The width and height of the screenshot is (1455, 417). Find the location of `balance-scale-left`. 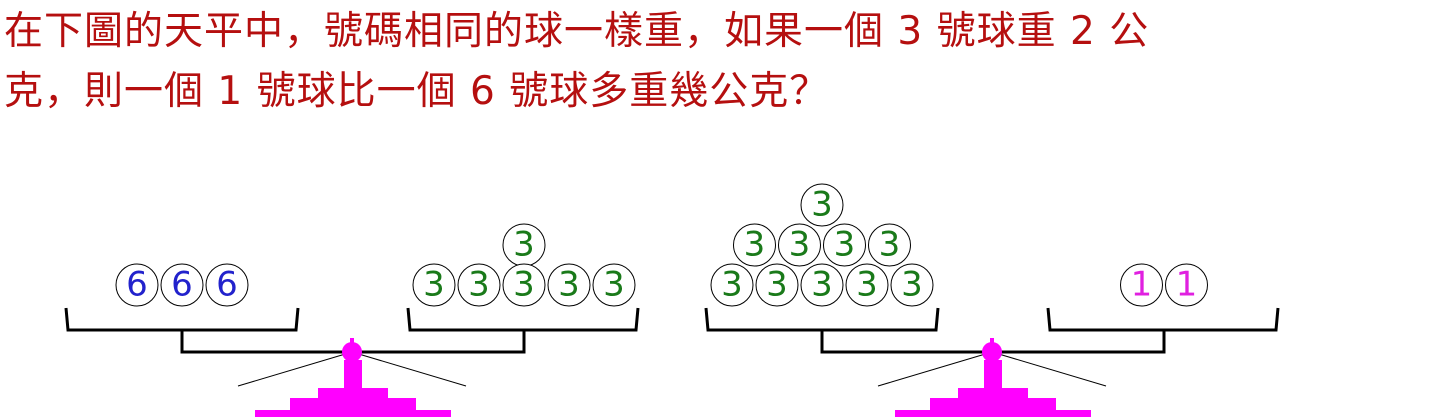

balance-scale-left is located at coordinates (352, 362).